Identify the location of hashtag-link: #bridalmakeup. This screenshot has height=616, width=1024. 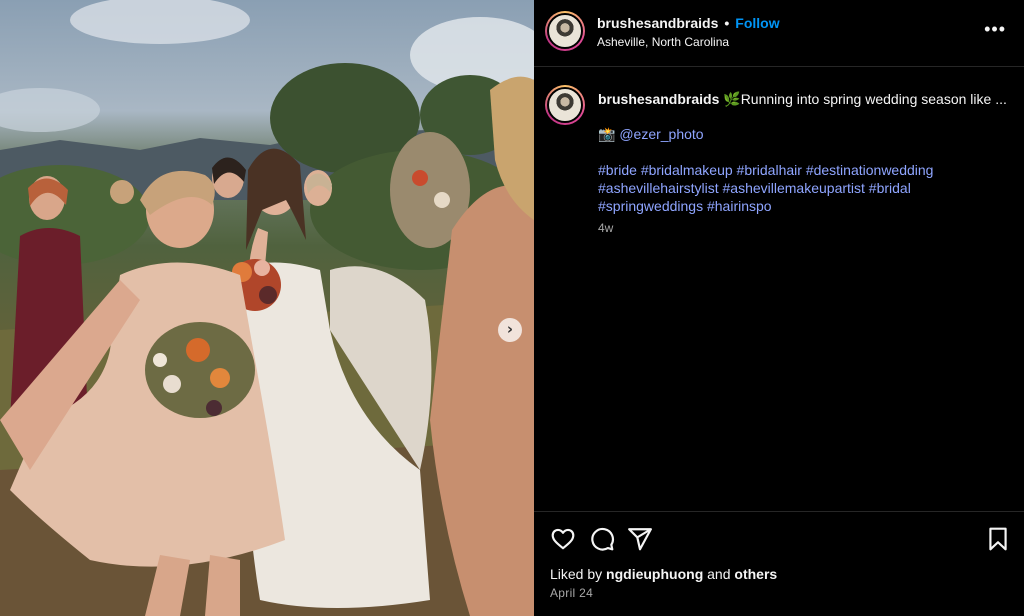
(687, 170).